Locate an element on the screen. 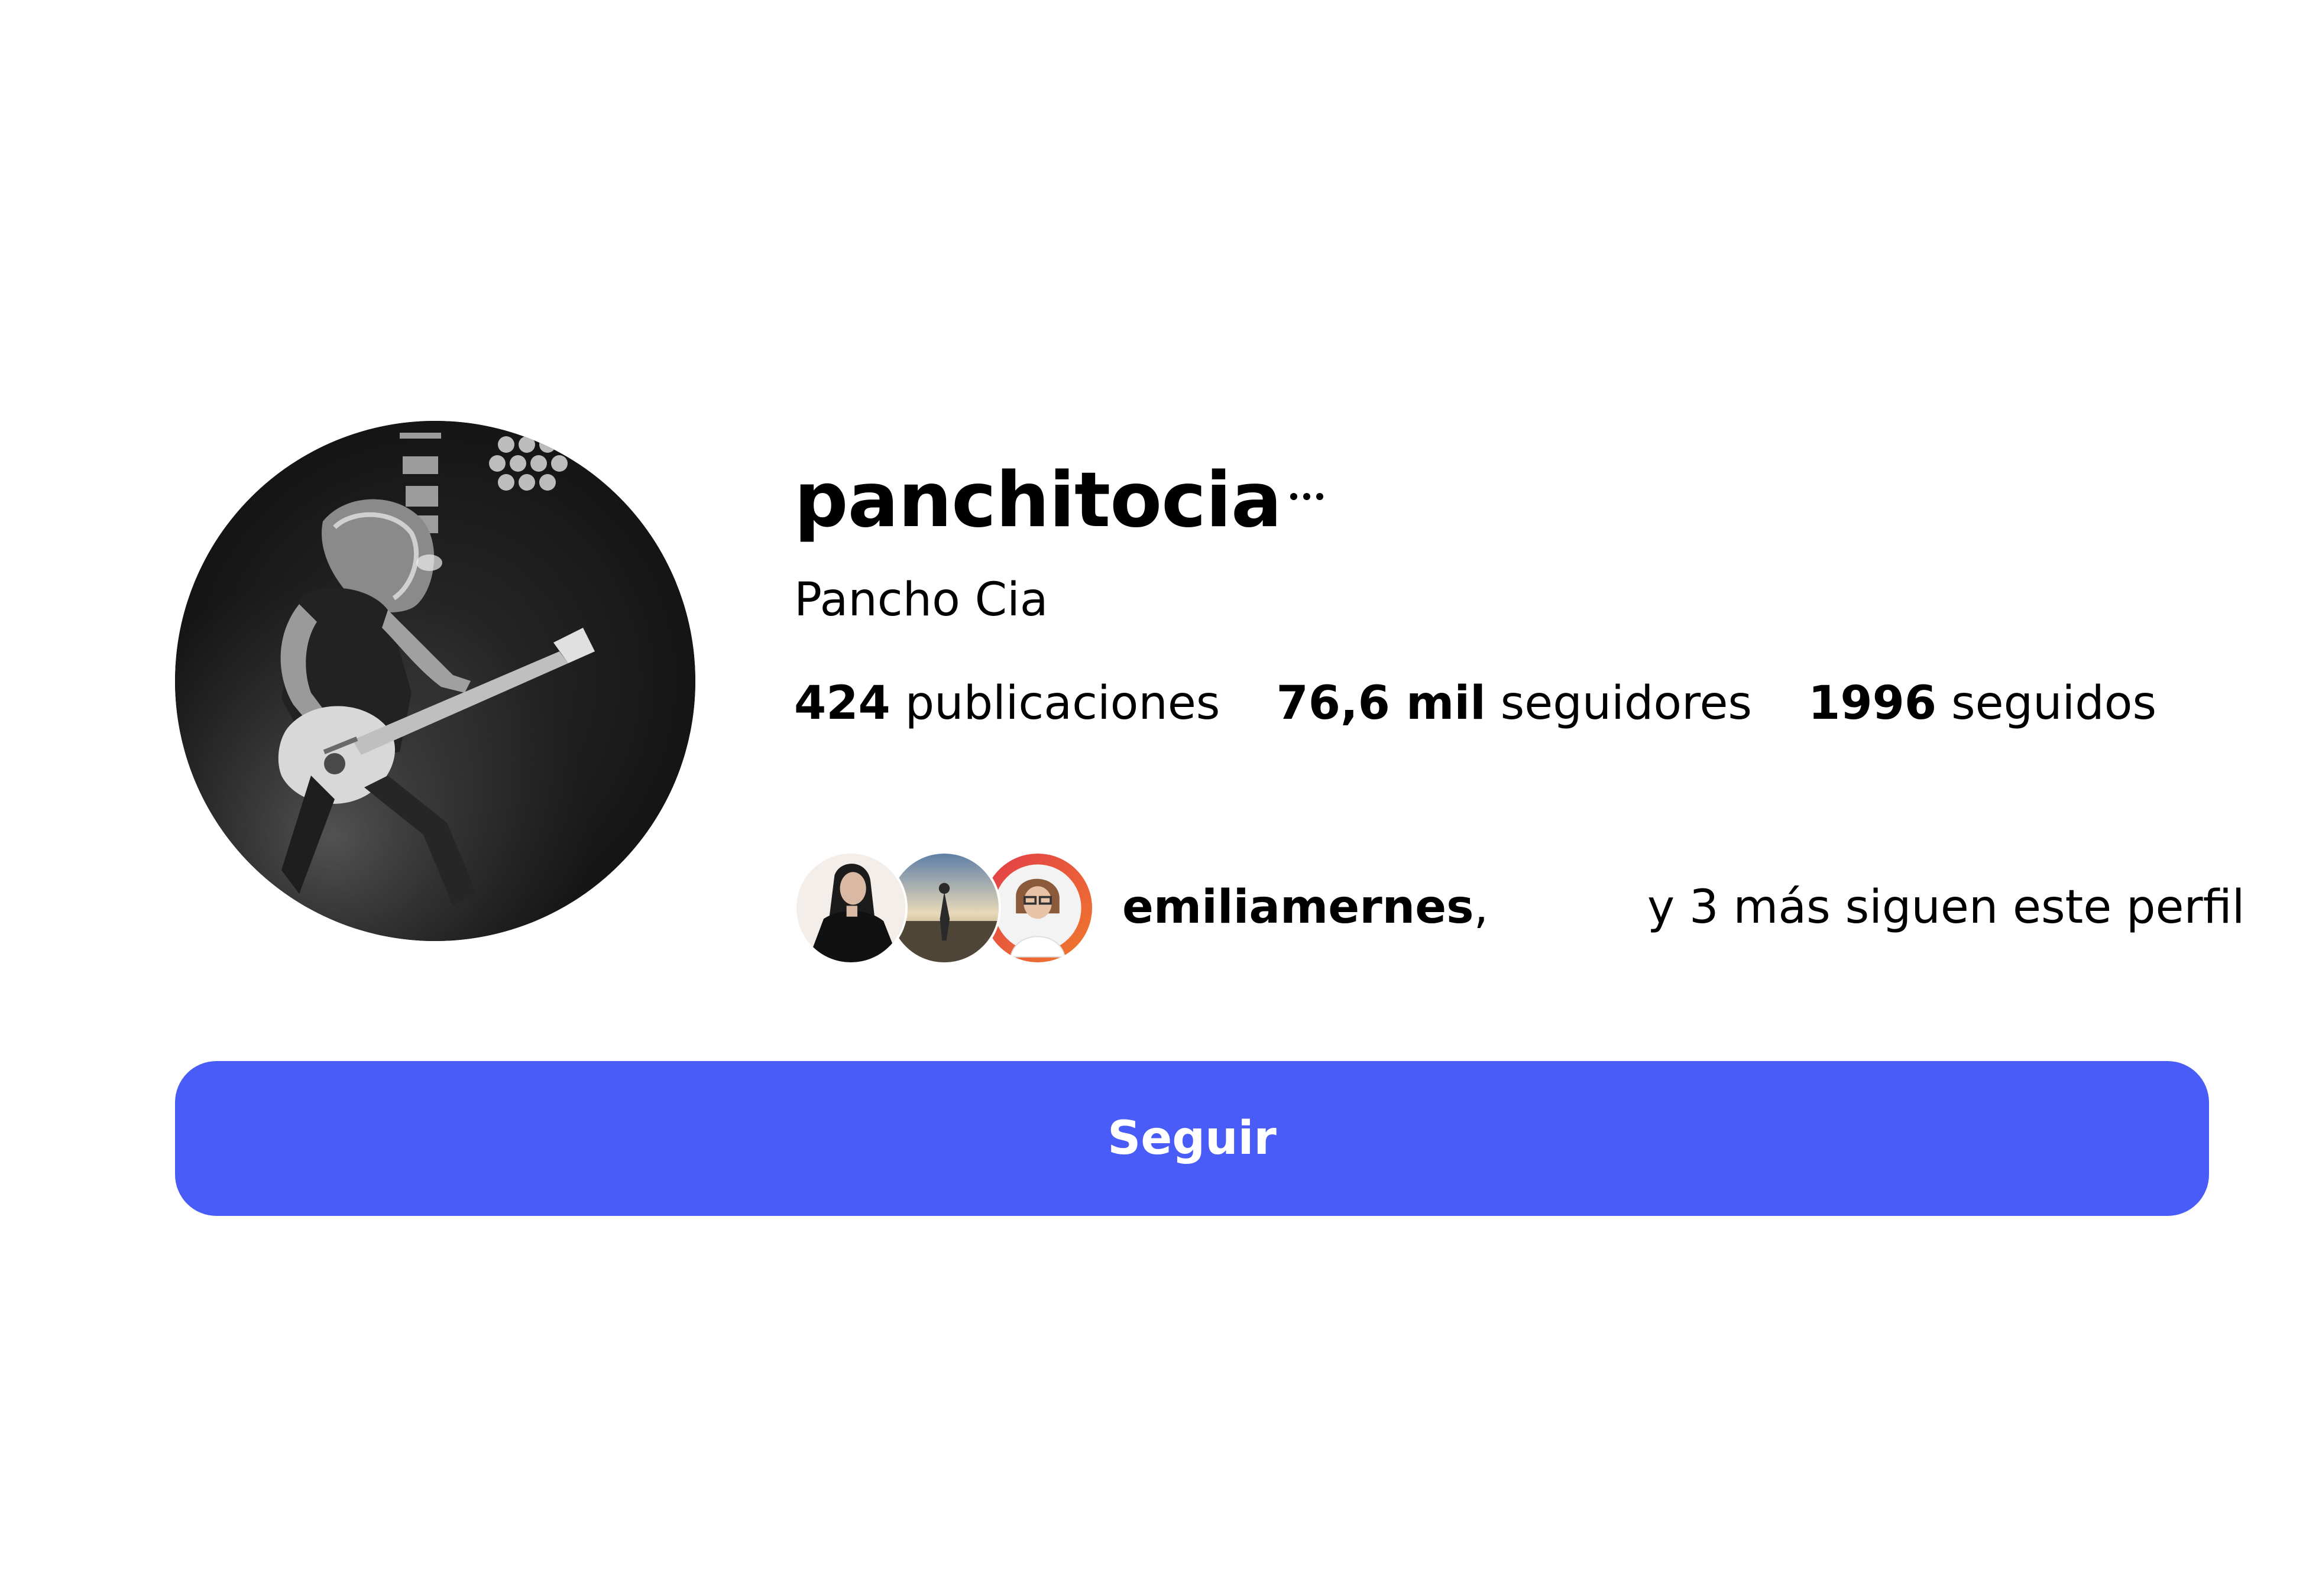 This screenshot has height=1596, width=2306. following-stat: 1996 seguidos is located at coordinates (1982, 703).